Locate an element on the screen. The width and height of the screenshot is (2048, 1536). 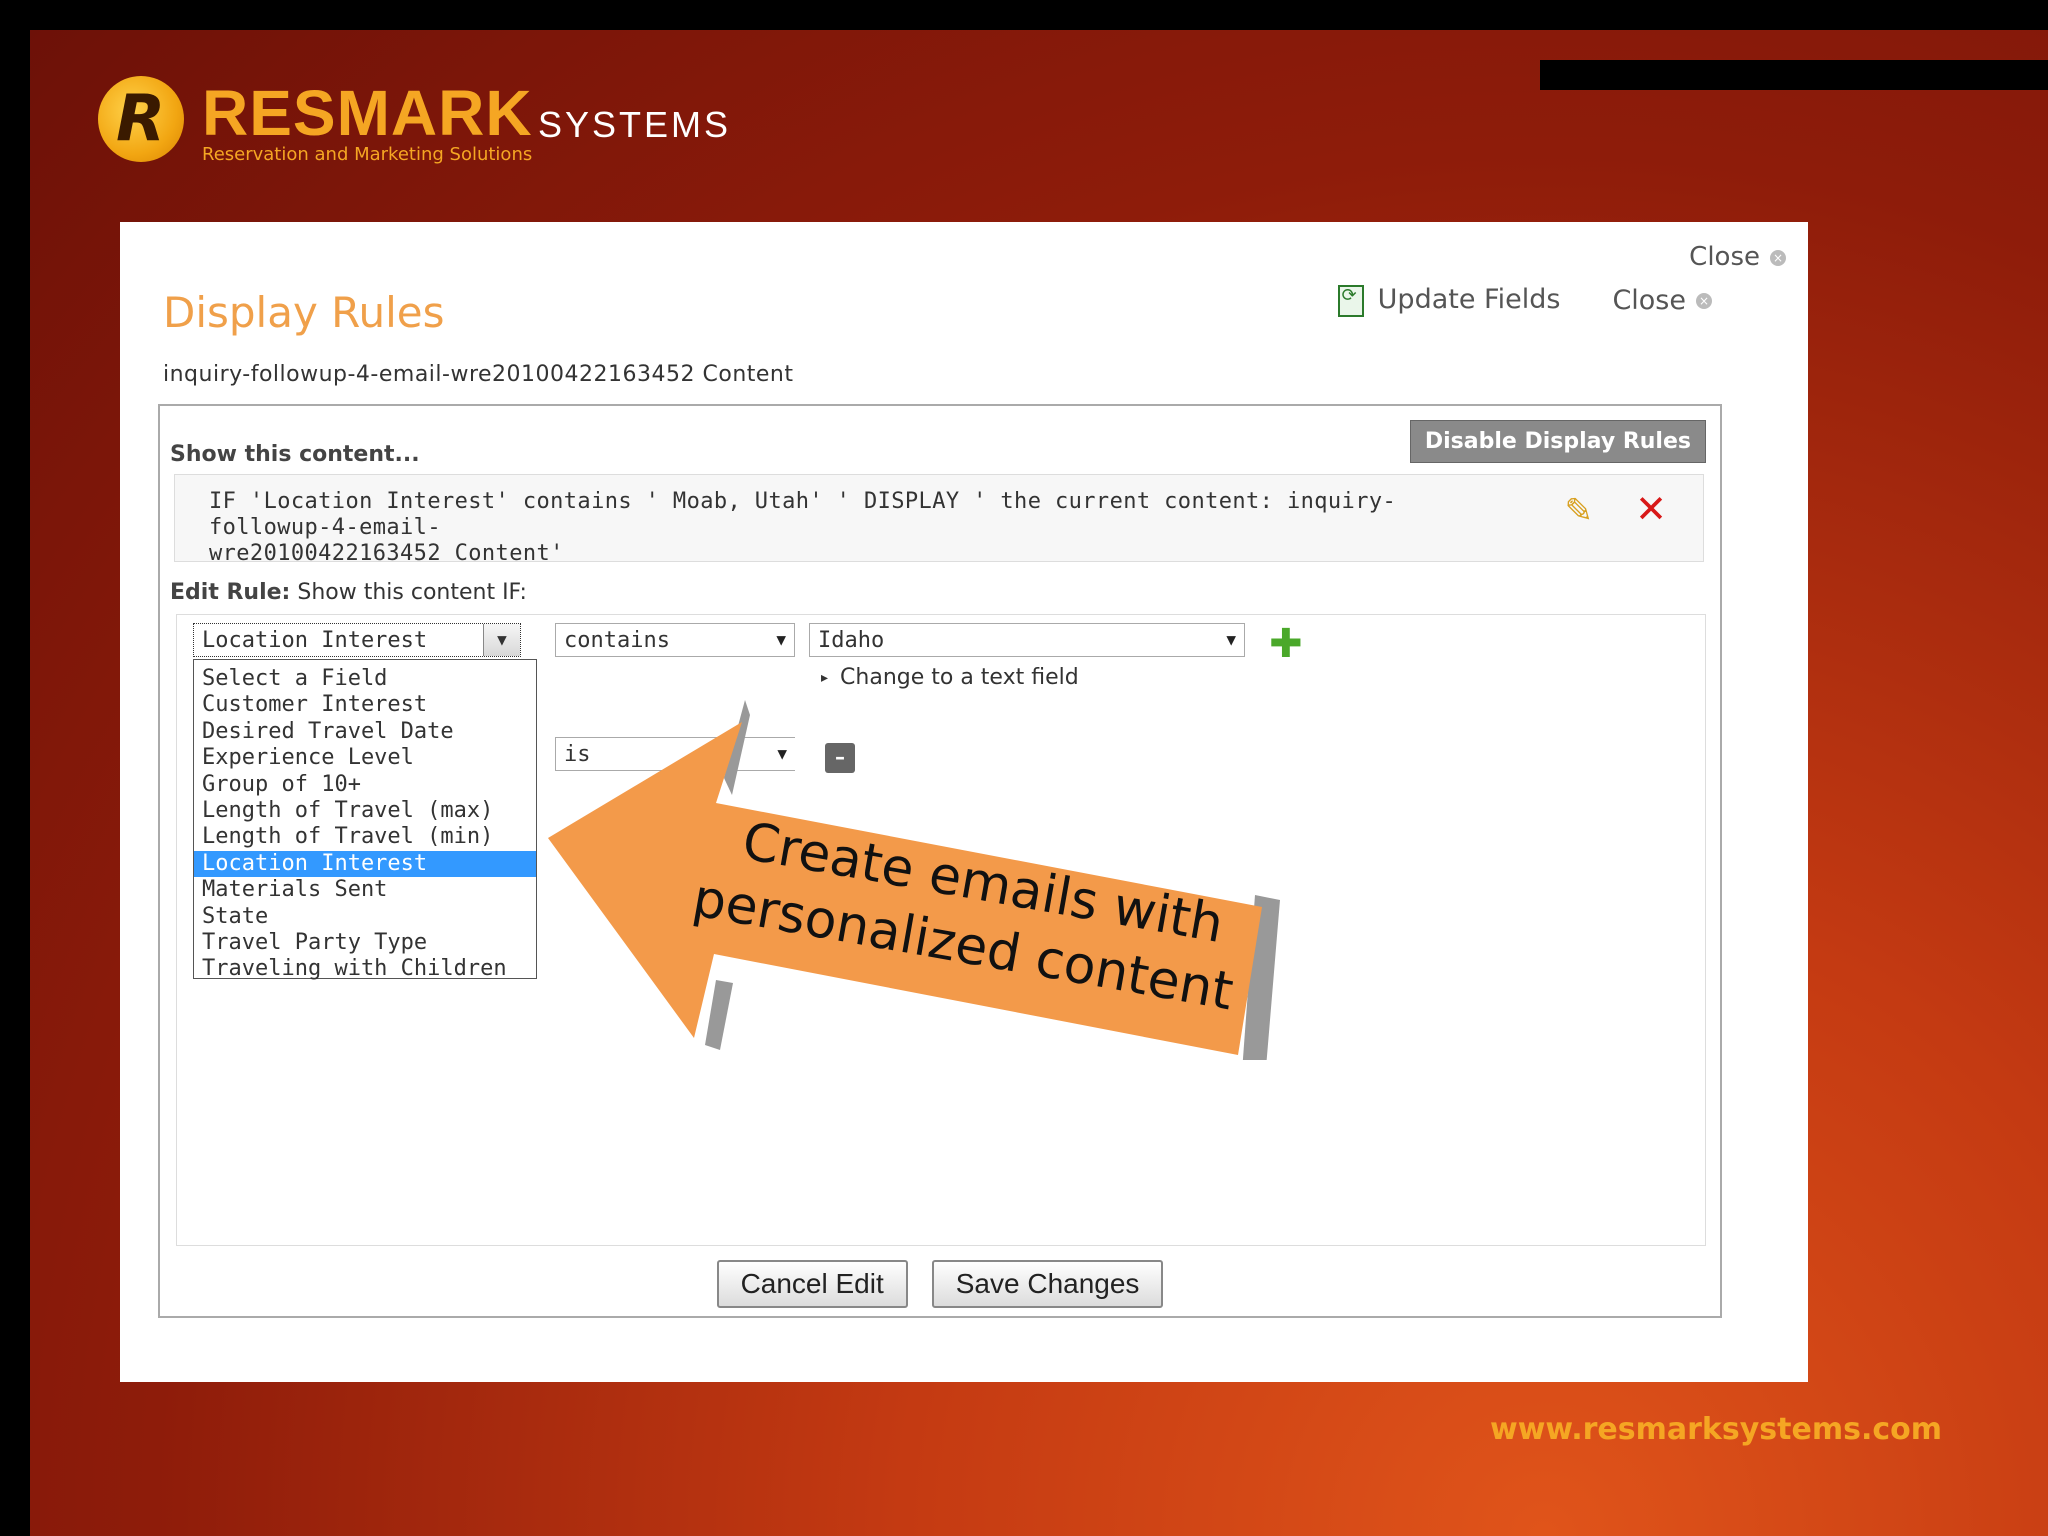
callout-arrow: Create emails with personalized content is located at coordinates (914, 880).